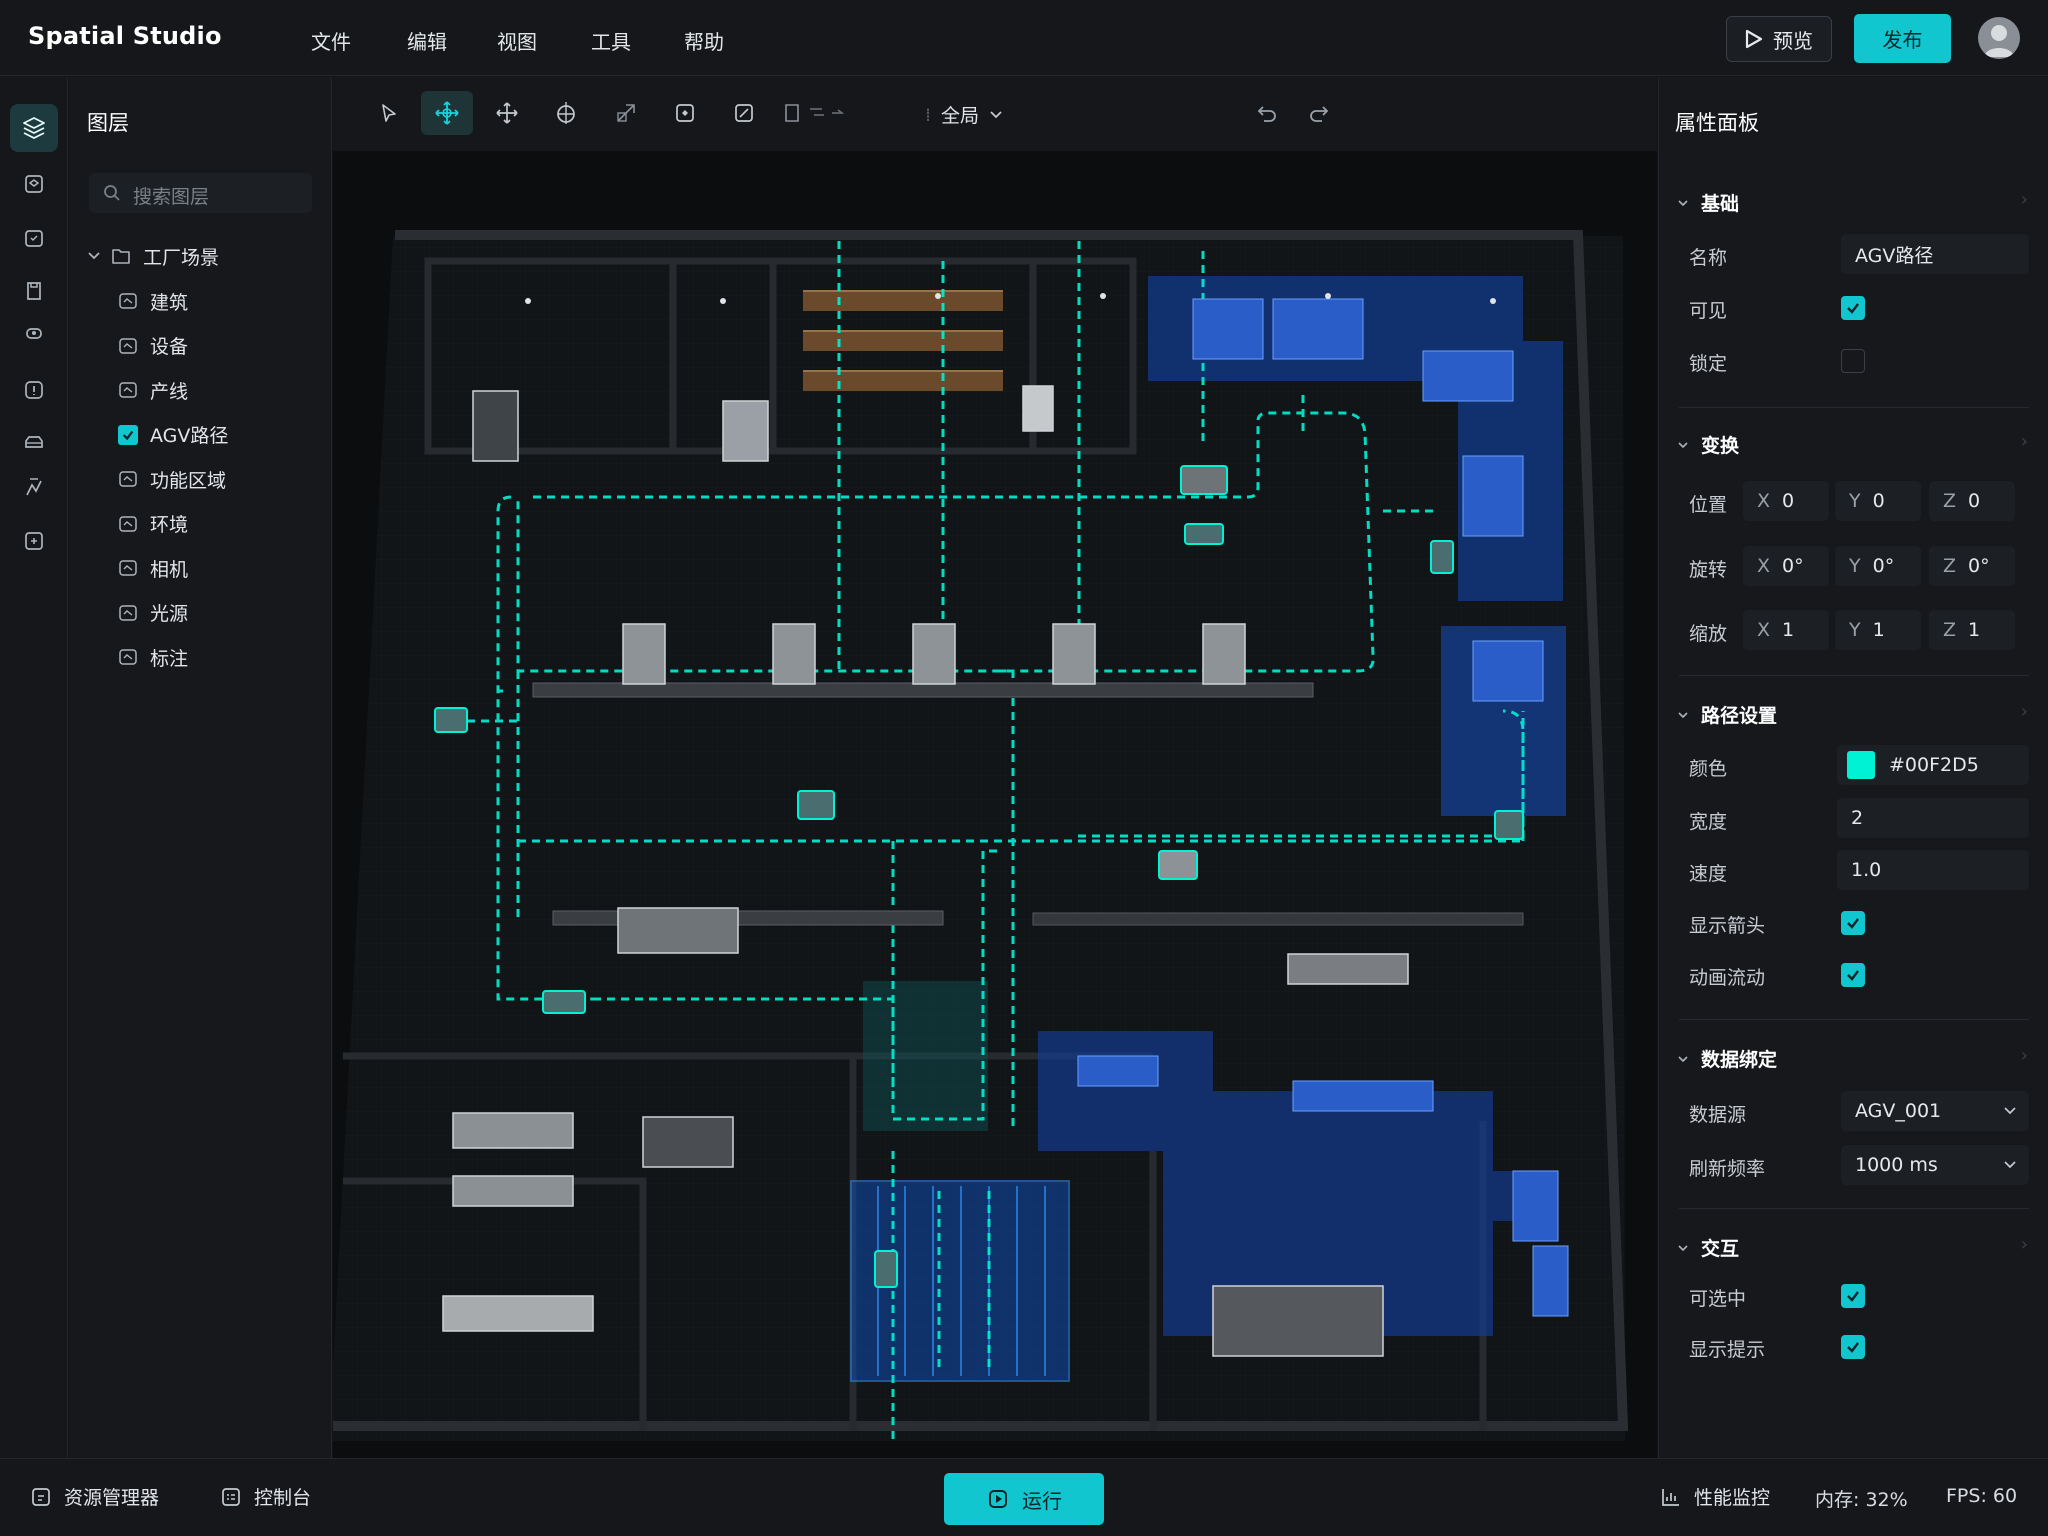  Describe the element at coordinates (1786, 501) in the screenshot. I see `position-x-field: X0` at that location.